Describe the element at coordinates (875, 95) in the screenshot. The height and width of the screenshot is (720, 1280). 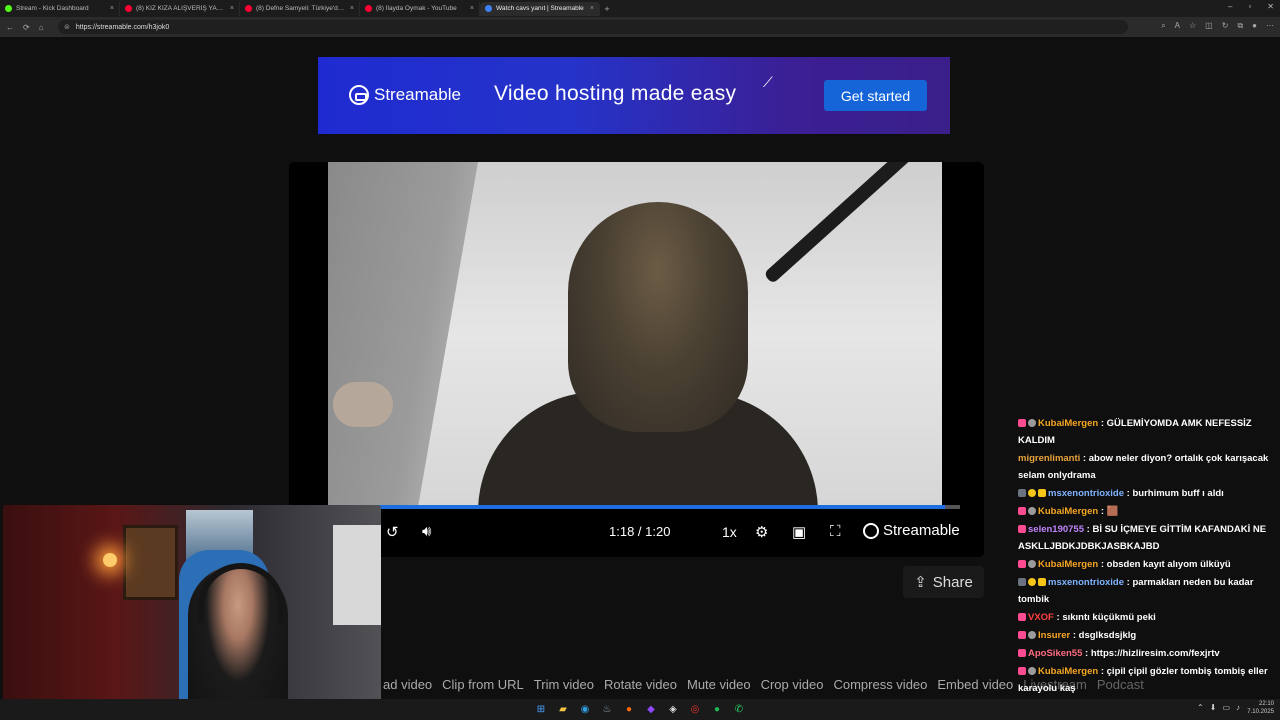
I see `get-started-button: Get started` at that location.